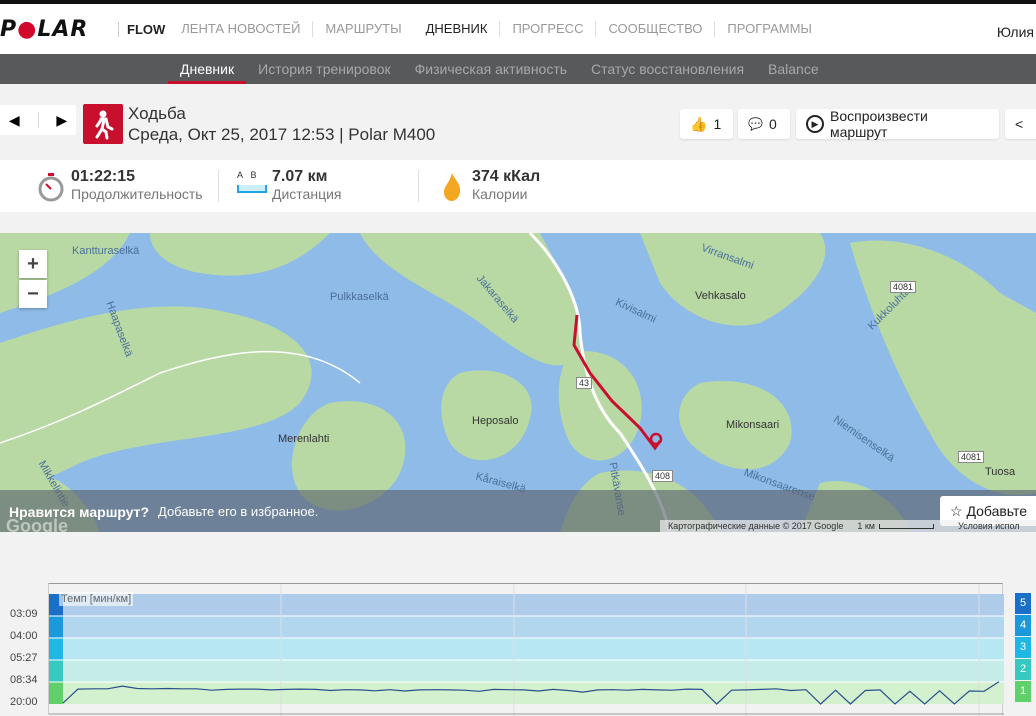 Image resolution: width=1036 pixels, height=716 pixels. Describe the element at coordinates (59, 29) in the screenshot. I see `polar-logo: P●LAR` at that location.